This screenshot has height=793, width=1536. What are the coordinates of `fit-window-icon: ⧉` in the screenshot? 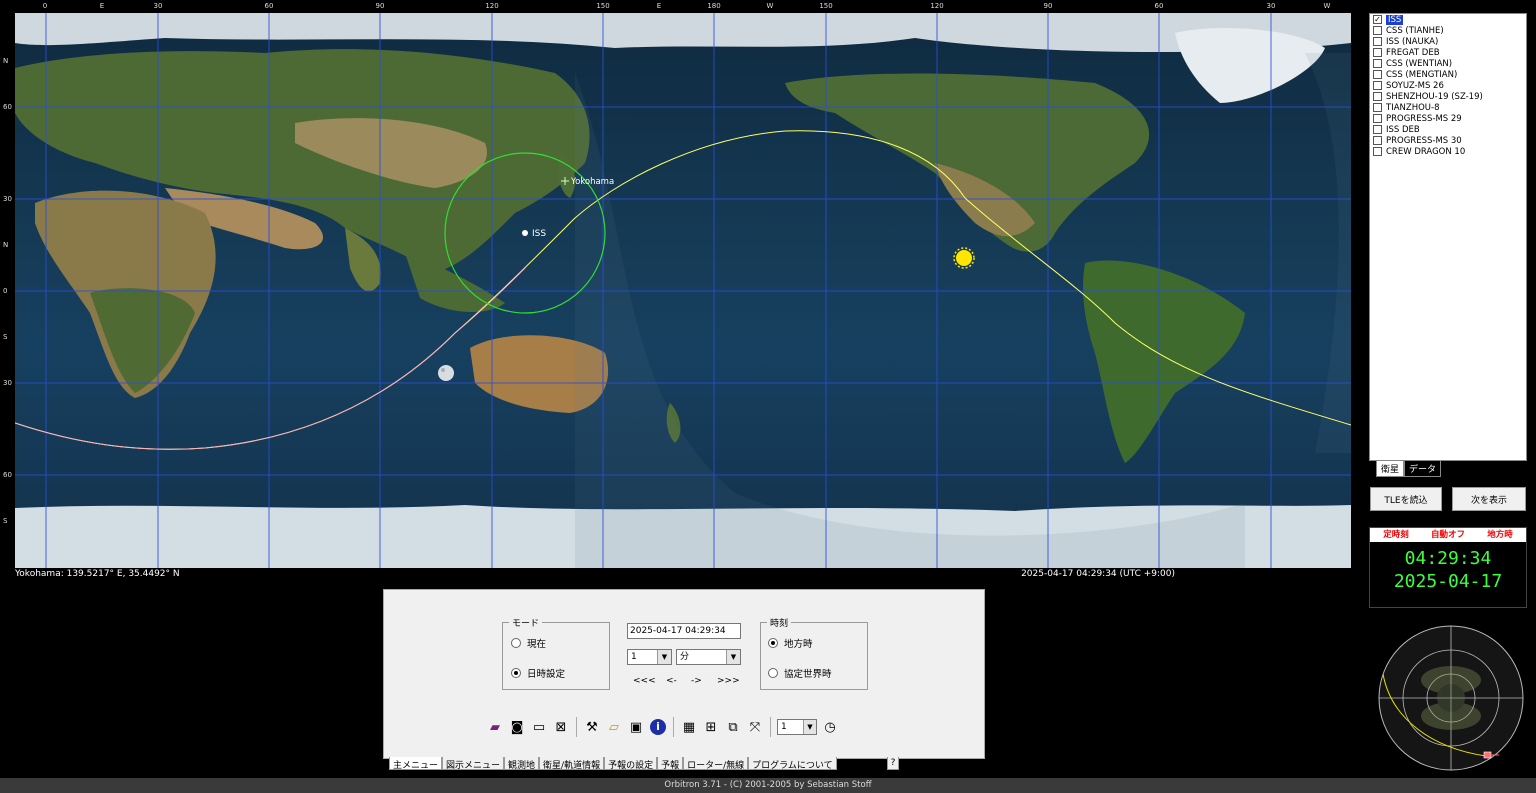 It's located at (733, 727).